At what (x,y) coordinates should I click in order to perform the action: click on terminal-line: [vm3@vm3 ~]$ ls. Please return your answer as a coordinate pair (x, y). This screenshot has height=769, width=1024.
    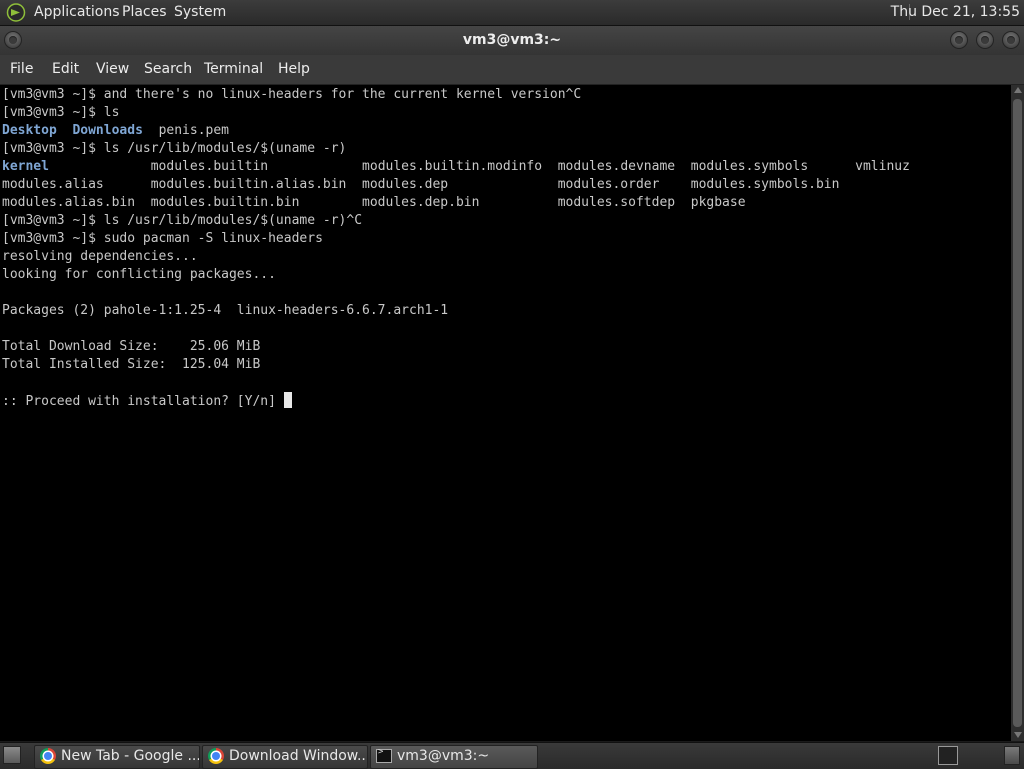
    Looking at the image, I should click on (61, 112).